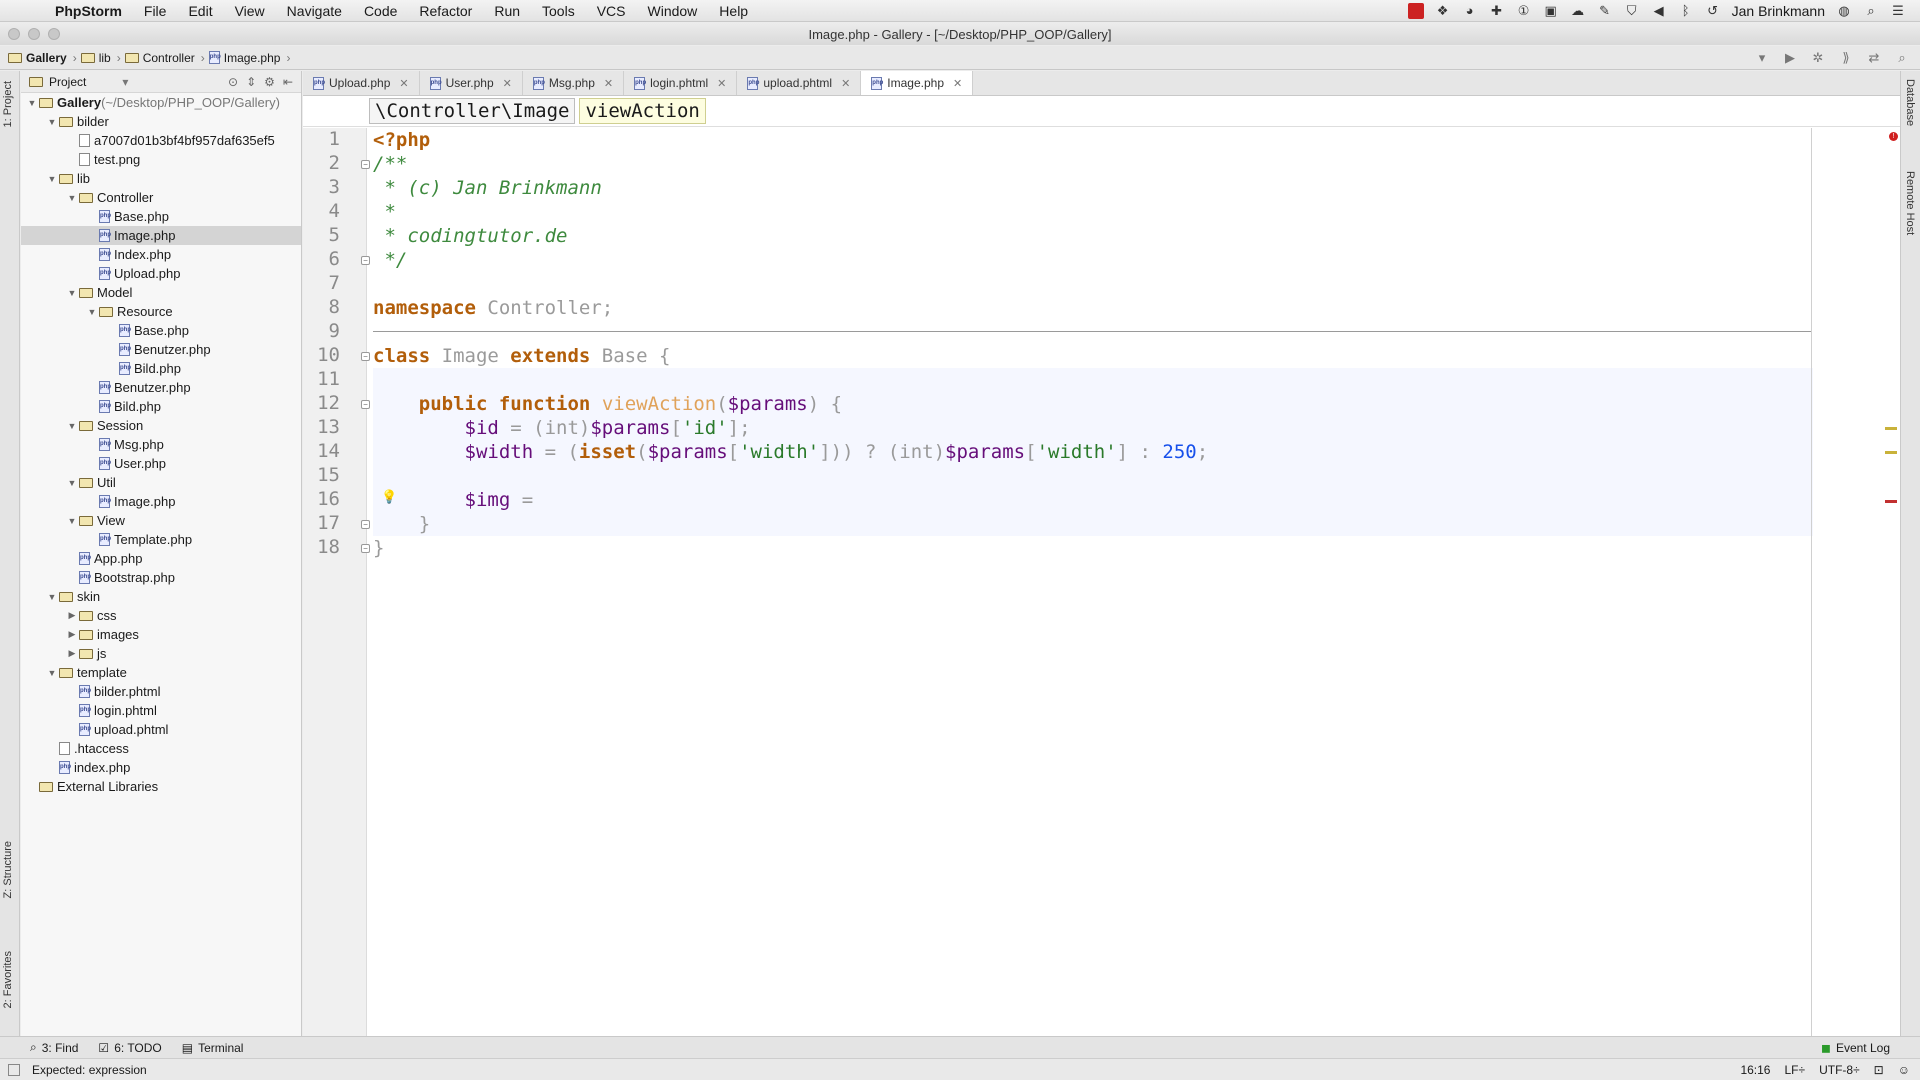 Image resolution: width=1920 pixels, height=1080 pixels. What do you see at coordinates (161, 691) in the screenshot?
I see `tree-item: php bilder.phtml` at bounding box center [161, 691].